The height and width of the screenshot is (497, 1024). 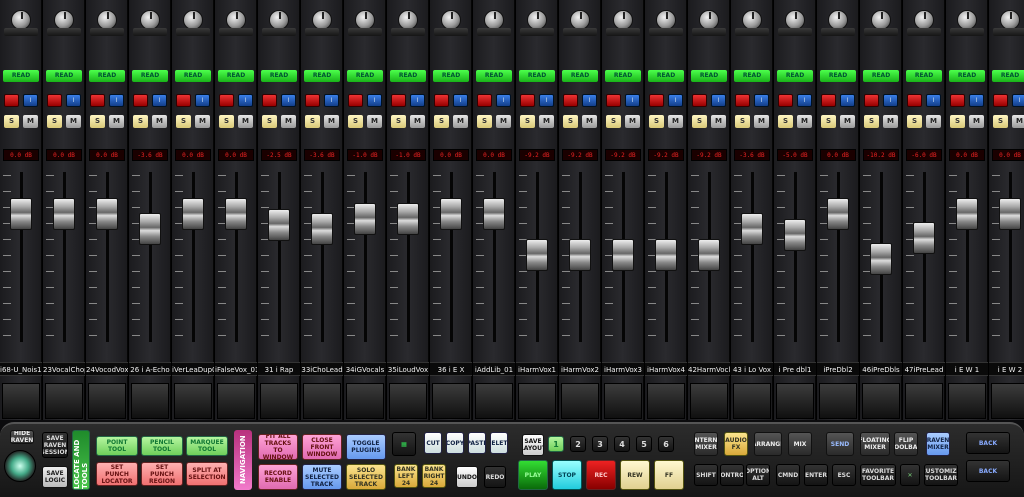 What do you see at coordinates (623, 369) in the screenshot?
I see `track-name: iHarmVox3` at bounding box center [623, 369].